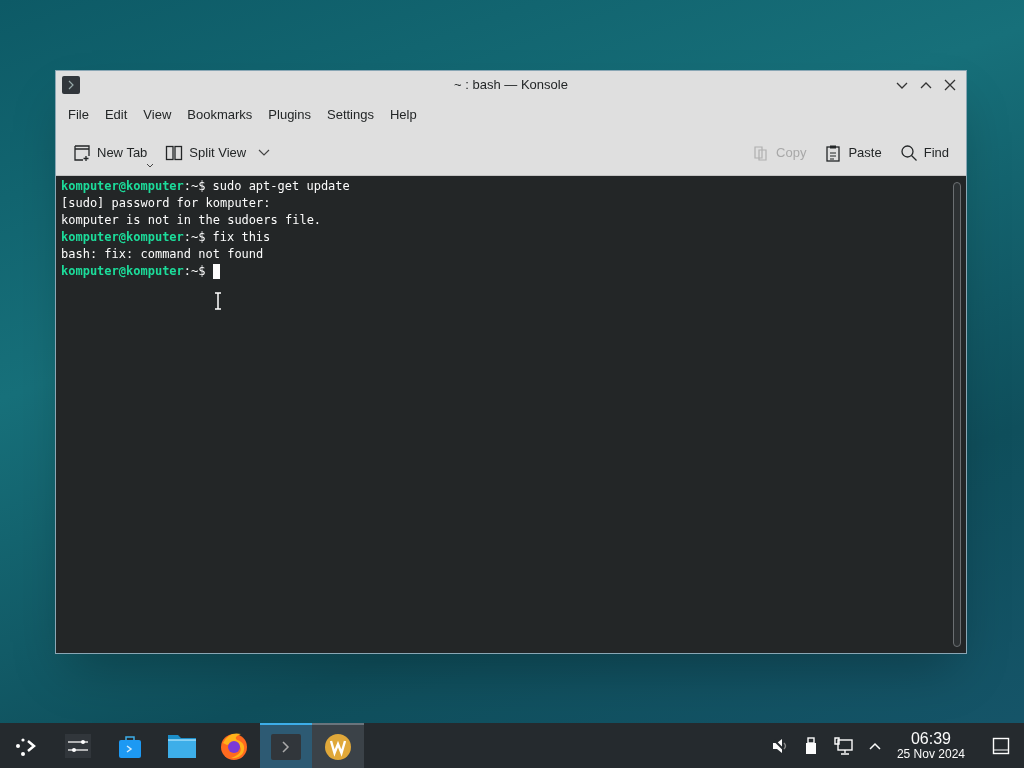  I want to click on find-button: Find, so click(924, 153).